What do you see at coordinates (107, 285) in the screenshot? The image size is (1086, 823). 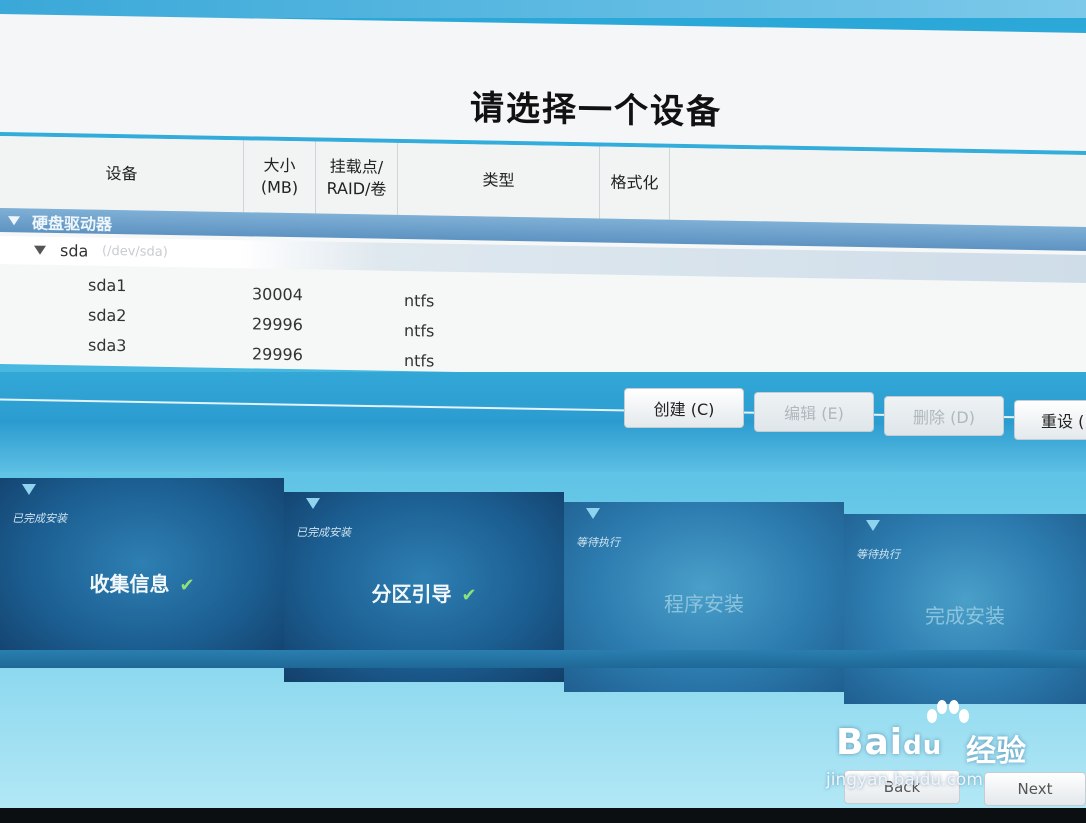 I see `partition-name: sda1` at bounding box center [107, 285].